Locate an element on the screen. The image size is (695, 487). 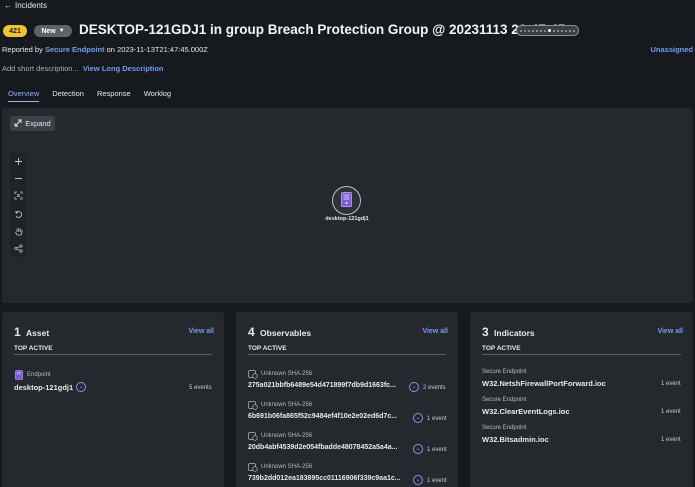
observables-card-header: 4 Observables is located at coordinates (279, 332).